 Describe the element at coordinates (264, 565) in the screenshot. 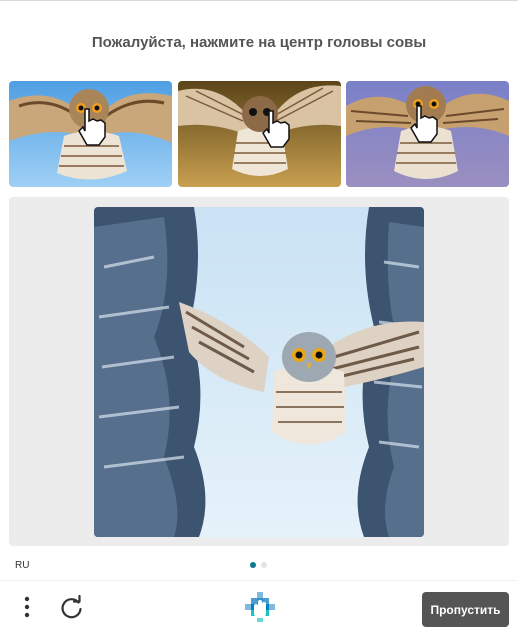

I see `pagination-dot` at that location.